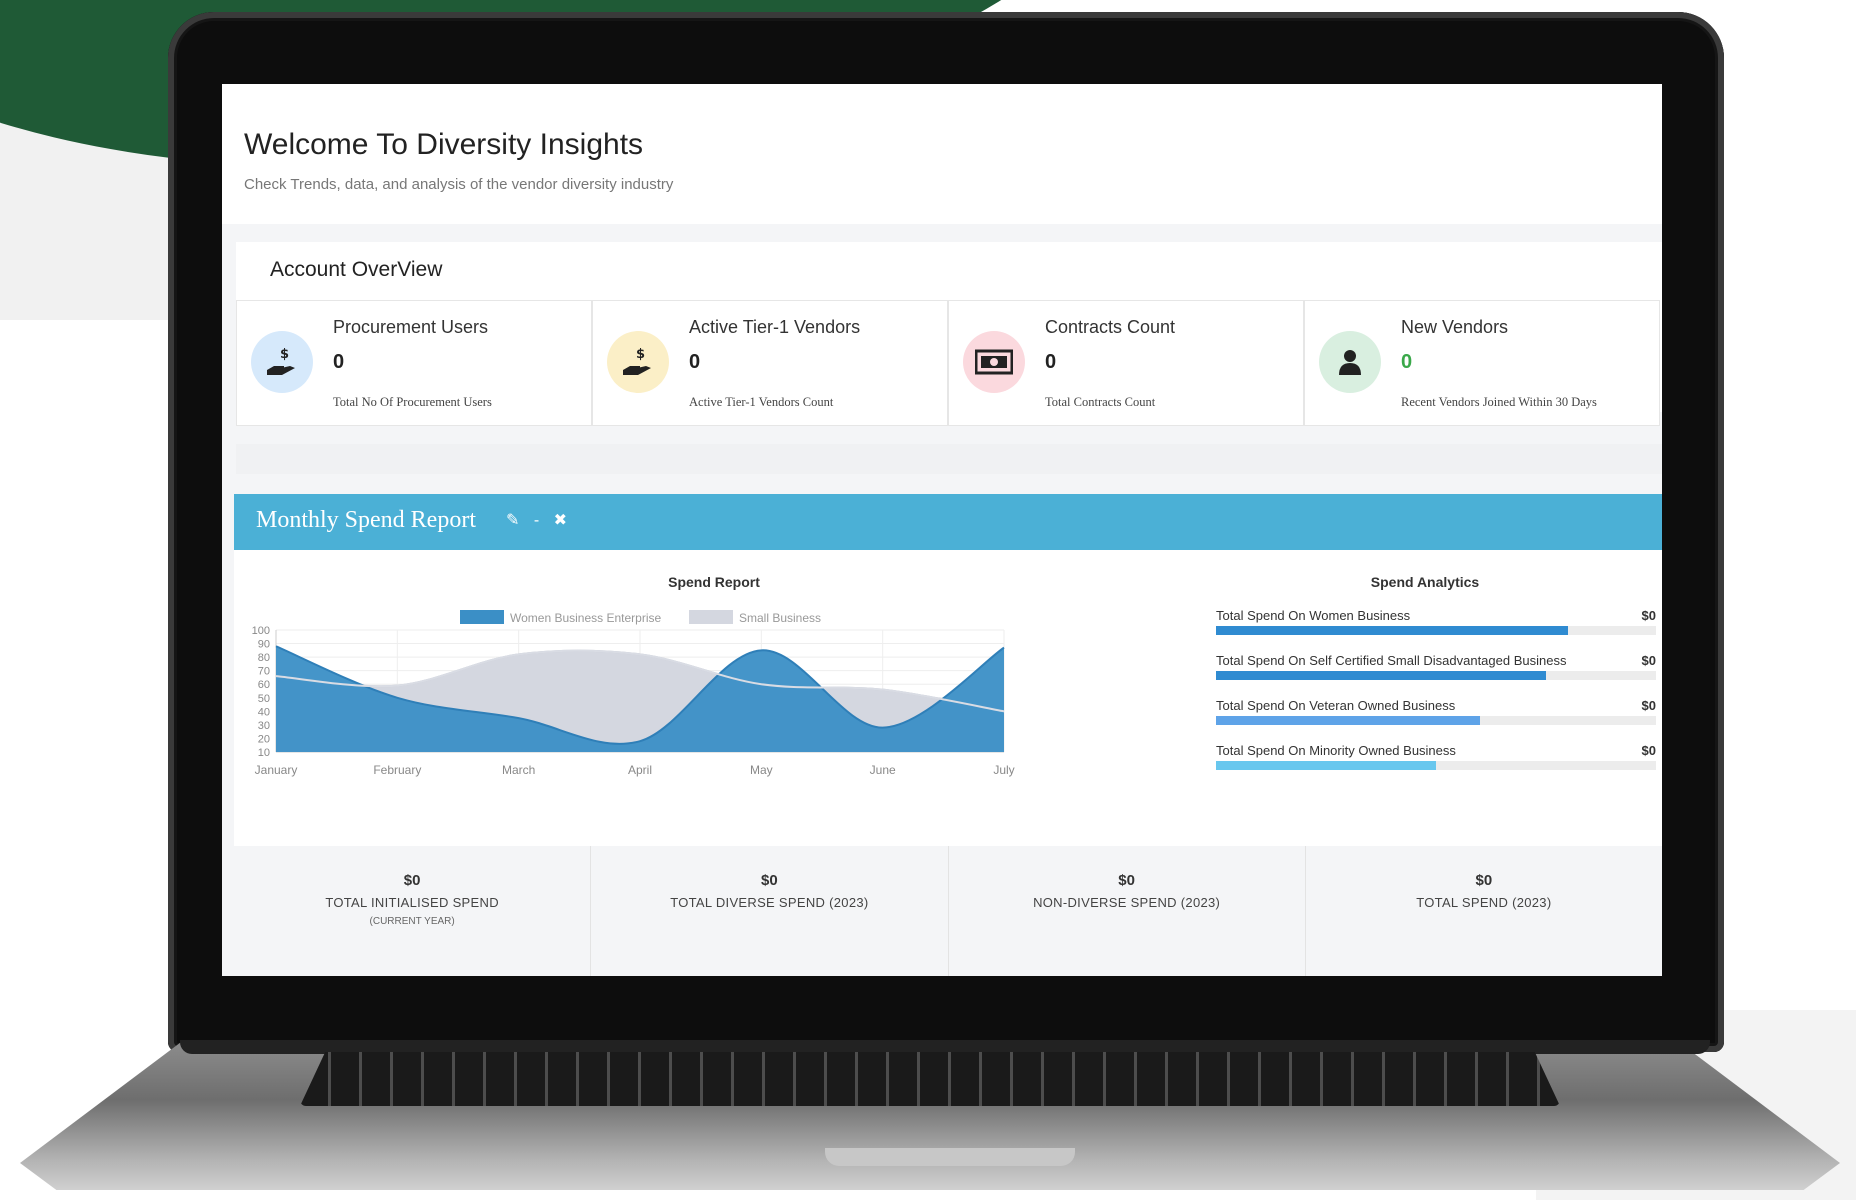 The height and width of the screenshot is (1203, 1856). Describe the element at coordinates (1484, 911) in the screenshot. I see `total-spend: $0 TOTAL SPEND (2023)` at that location.